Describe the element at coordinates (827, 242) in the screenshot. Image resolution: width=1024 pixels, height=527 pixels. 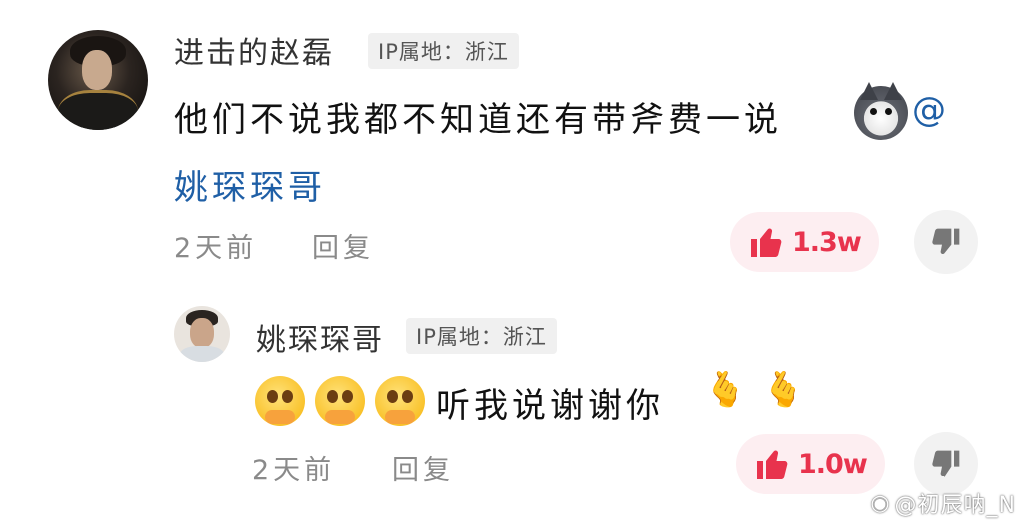
I see `like-count: 1.3w` at that location.